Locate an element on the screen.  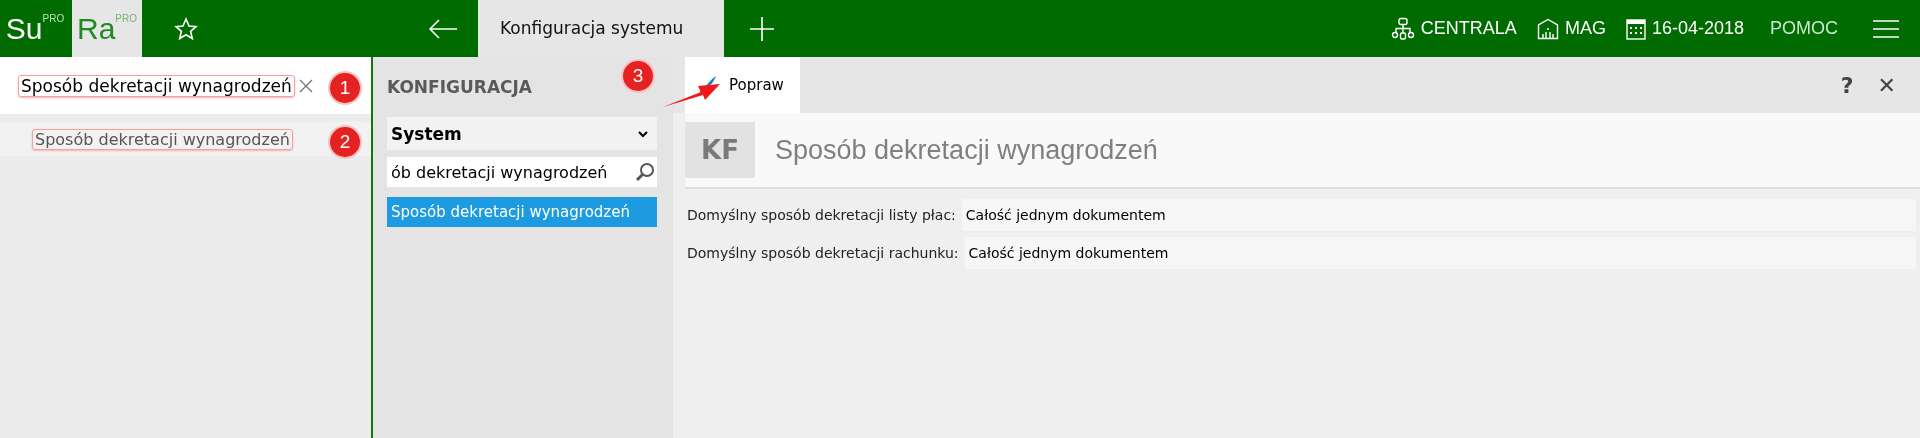
search-field: ób dekretacji wynagrodzeń is located at coordinates (522, 172).